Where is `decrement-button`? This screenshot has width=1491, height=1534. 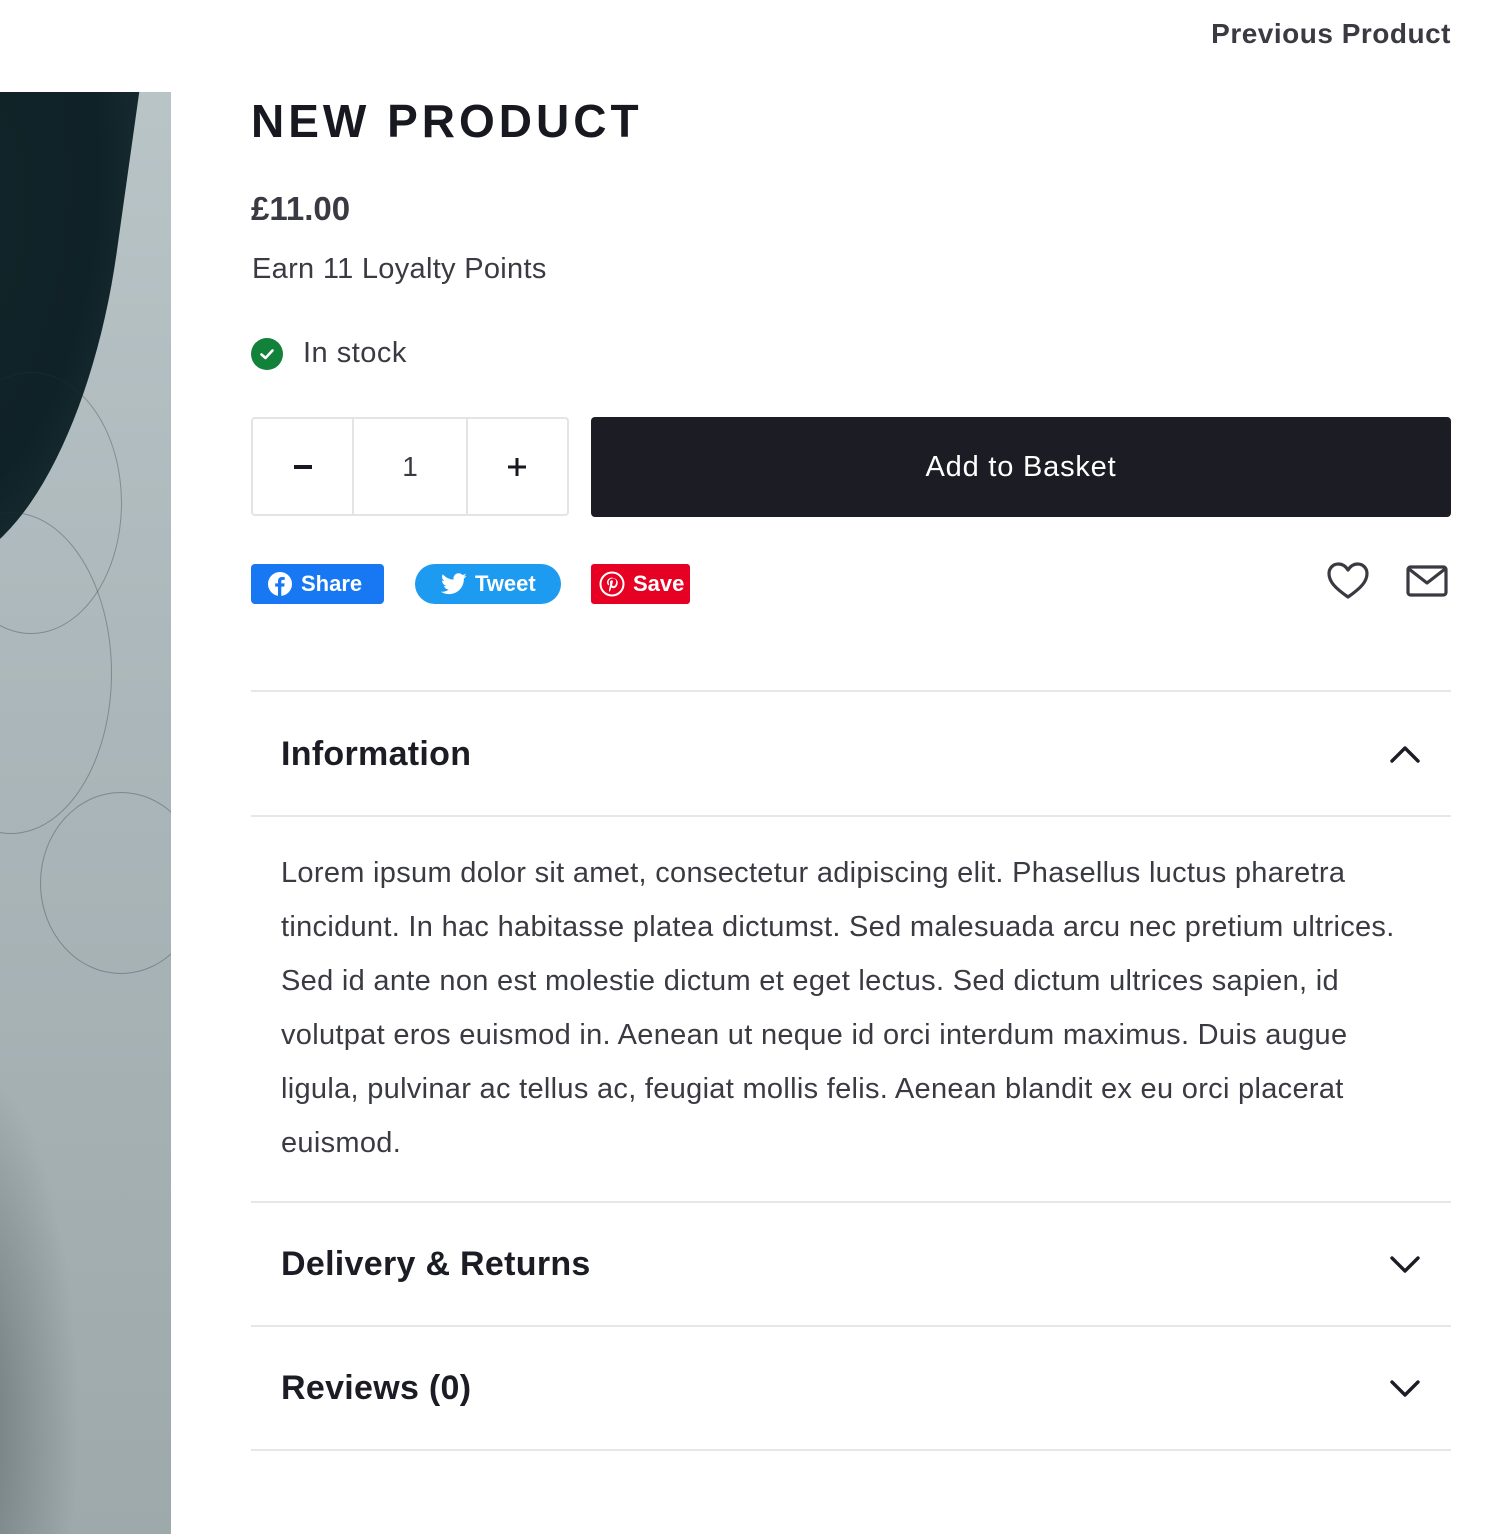
decrement-button is located at coordinates (302, 466).